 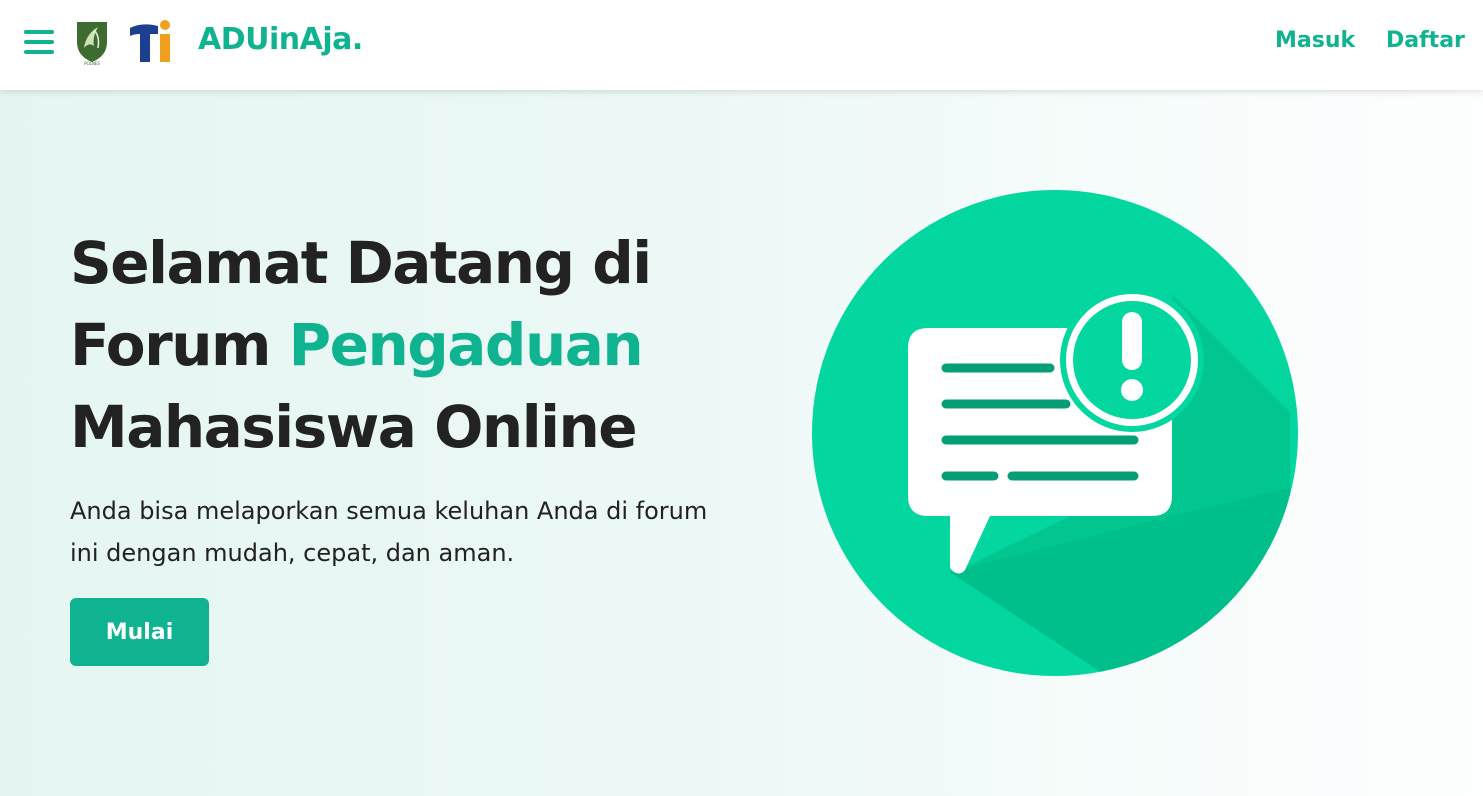 What do you see at coordinates (92, 63) in the screenshot?
I see `polnes-logo-text: POLNES` at bounding box center [92, 63].